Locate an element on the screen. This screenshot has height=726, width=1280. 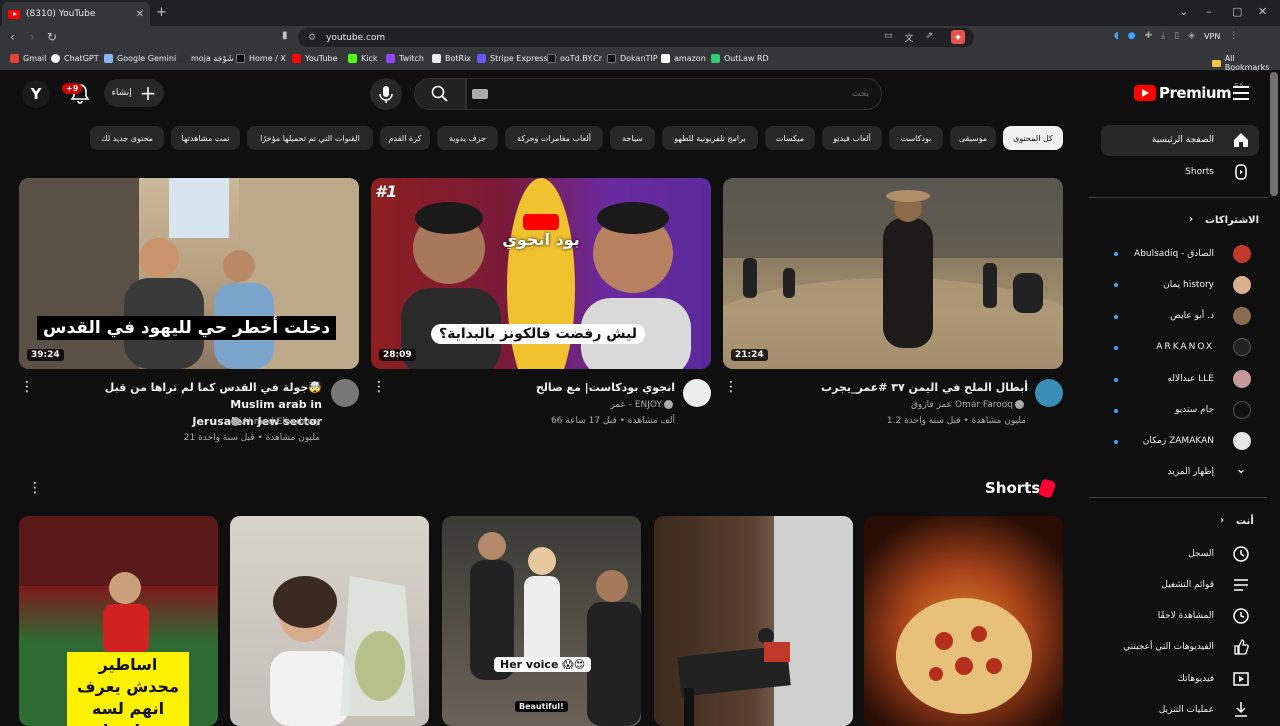
bookmark-dokantip: DokanTIP is located at coordinates (632, 58).